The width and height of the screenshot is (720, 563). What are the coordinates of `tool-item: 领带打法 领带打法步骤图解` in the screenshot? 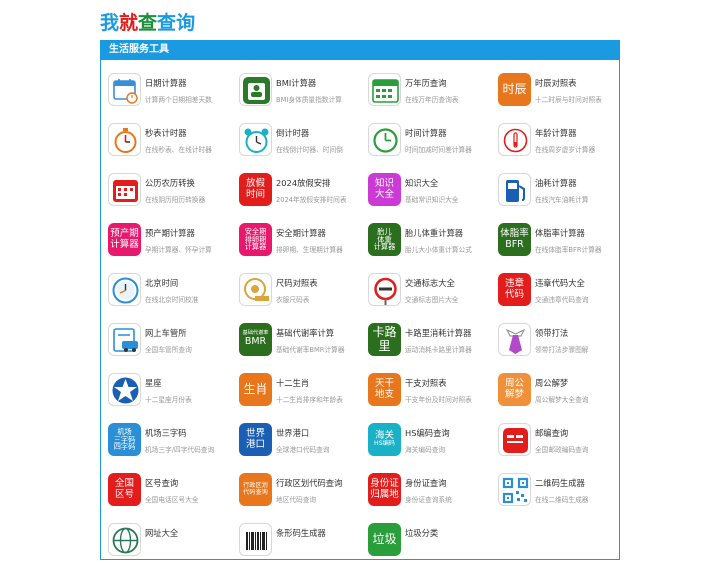 It's located at (562, 343).